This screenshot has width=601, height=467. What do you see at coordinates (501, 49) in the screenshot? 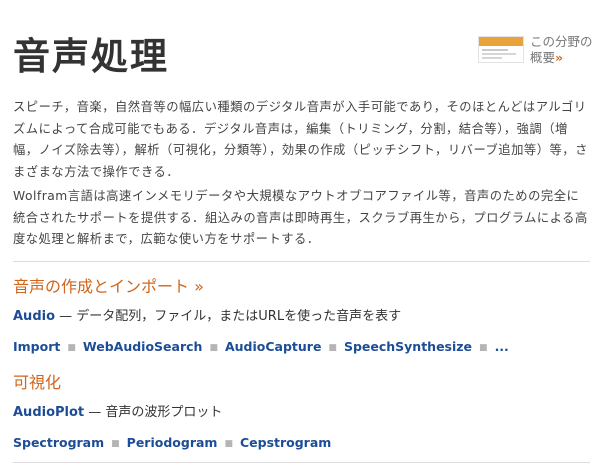
I see `overview-thumbnail` at bounding box center [501, 49].